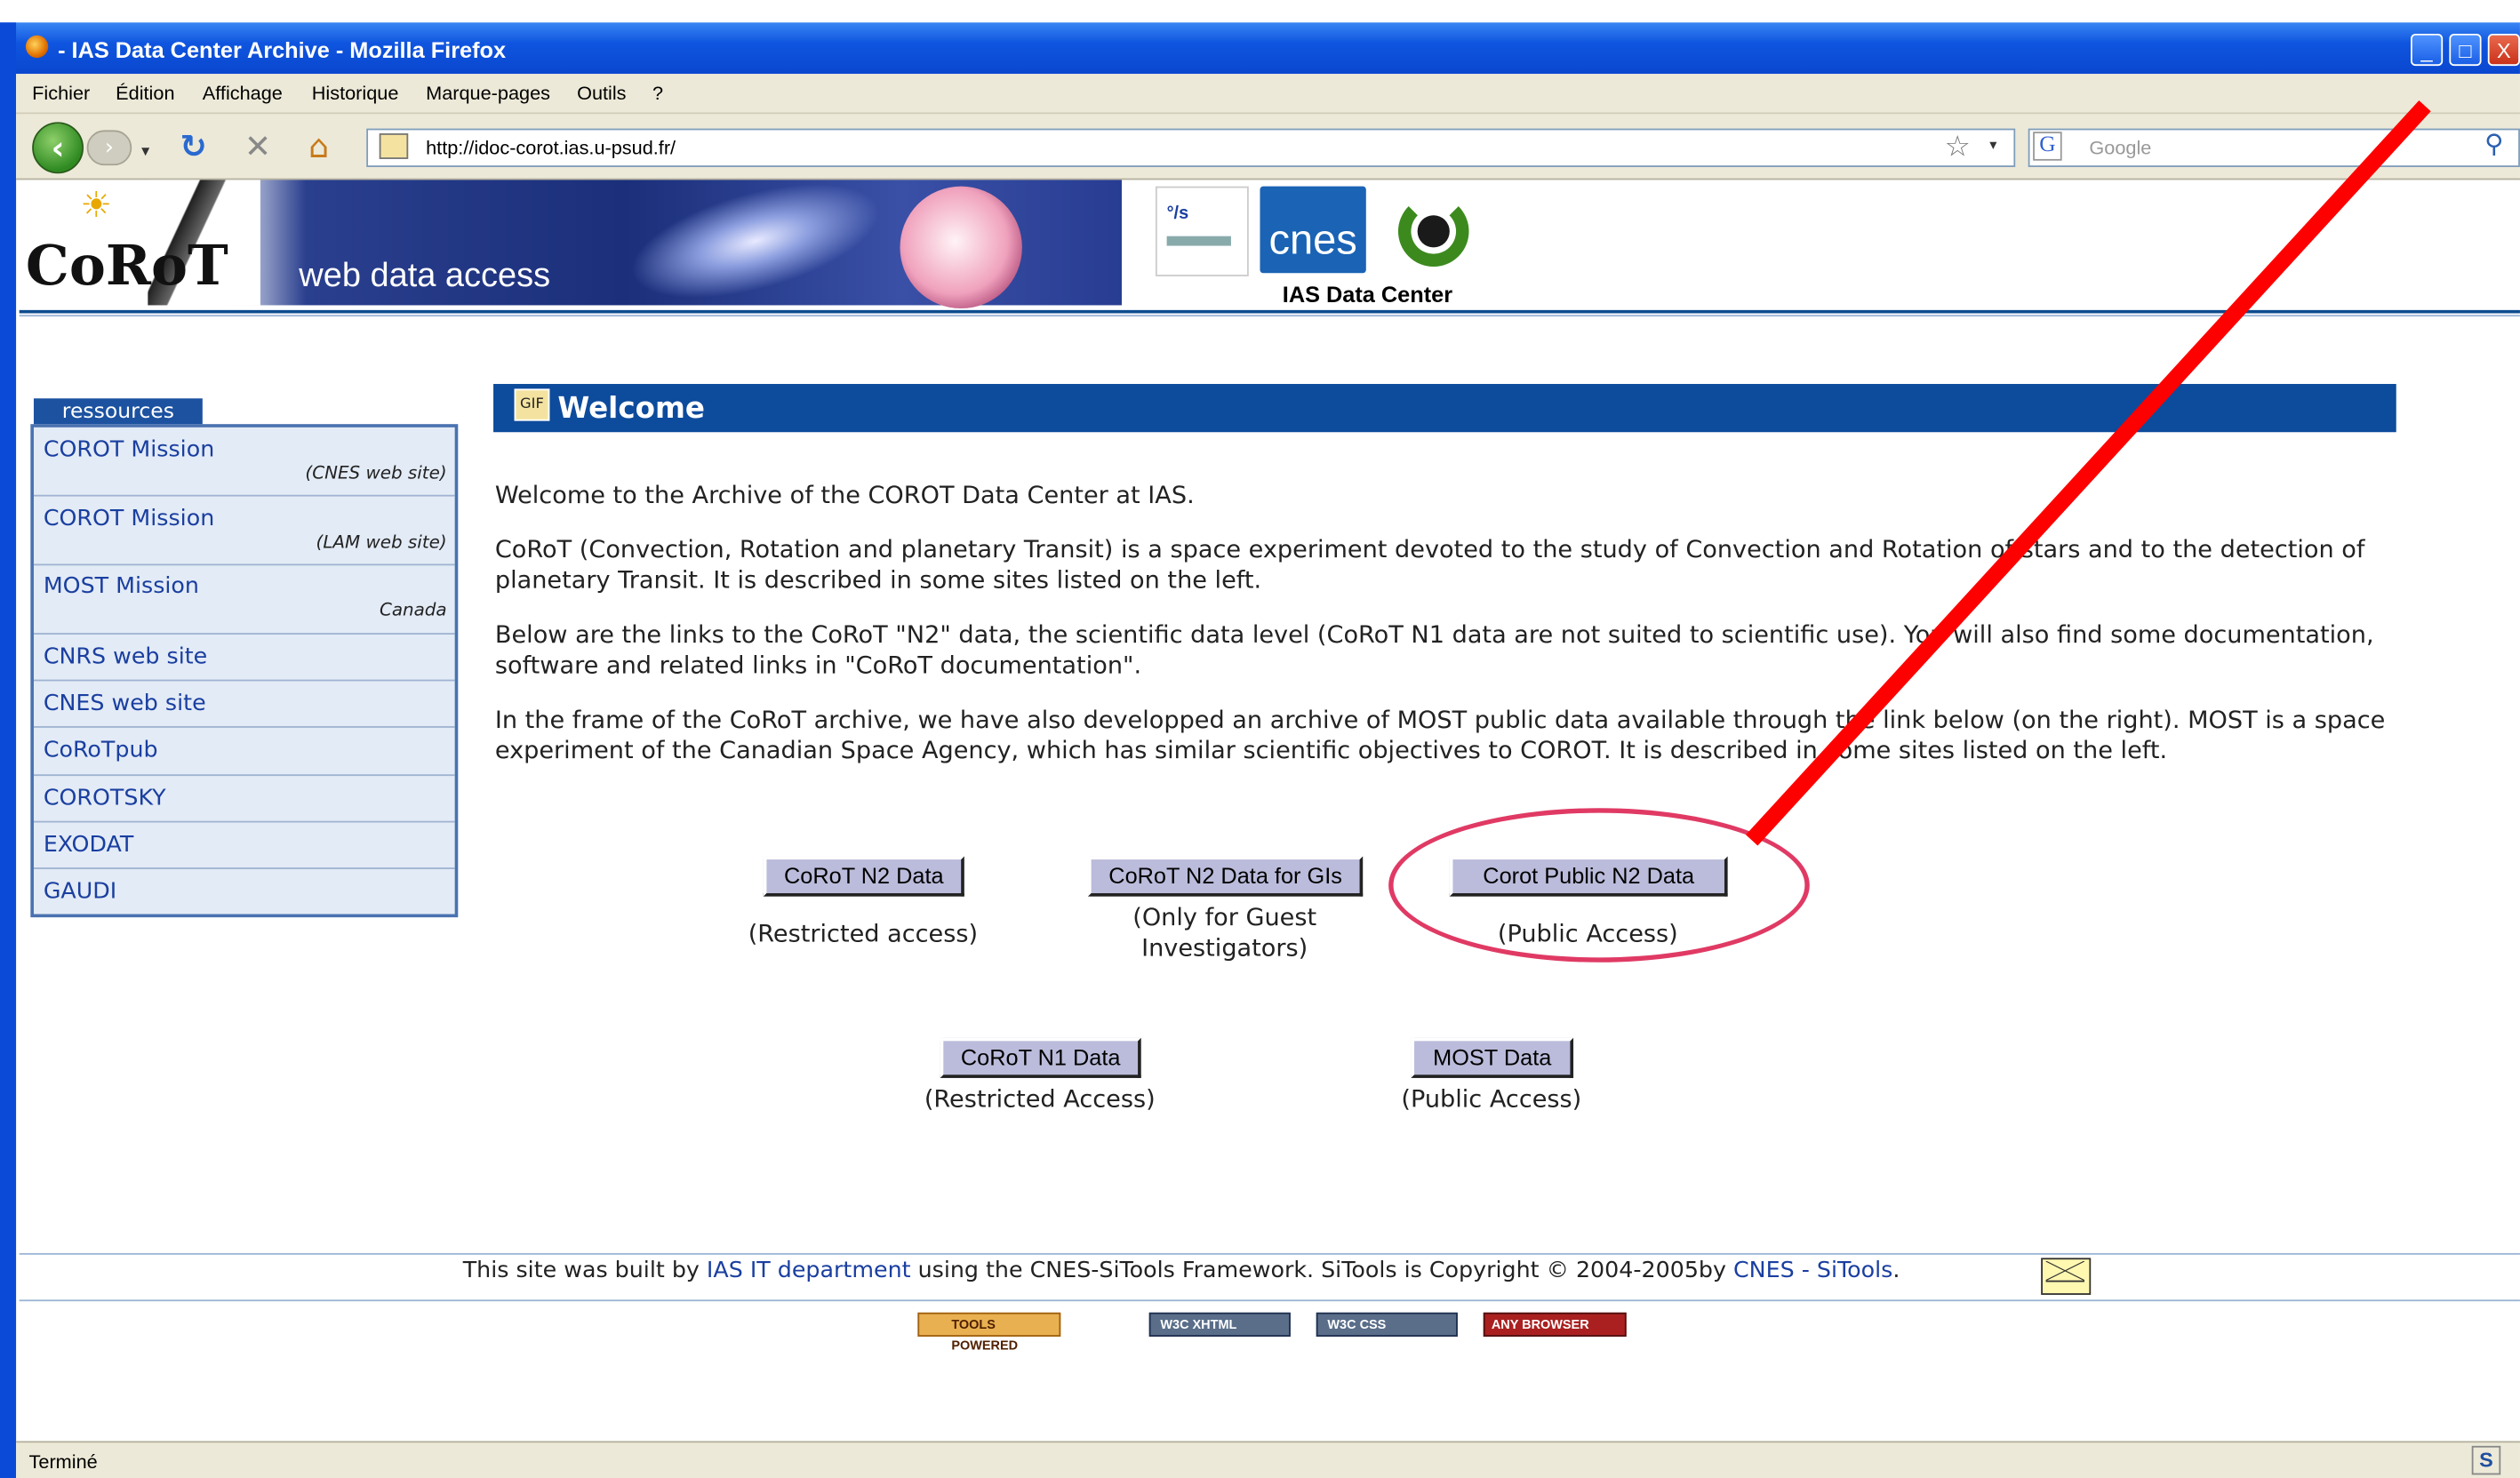 The height and width of the screenshot is (1478, 2520). What do you see at coordinates (109, 148) in the screenshot?
I see `forward-button: ›` at bounding box center [109, 148].